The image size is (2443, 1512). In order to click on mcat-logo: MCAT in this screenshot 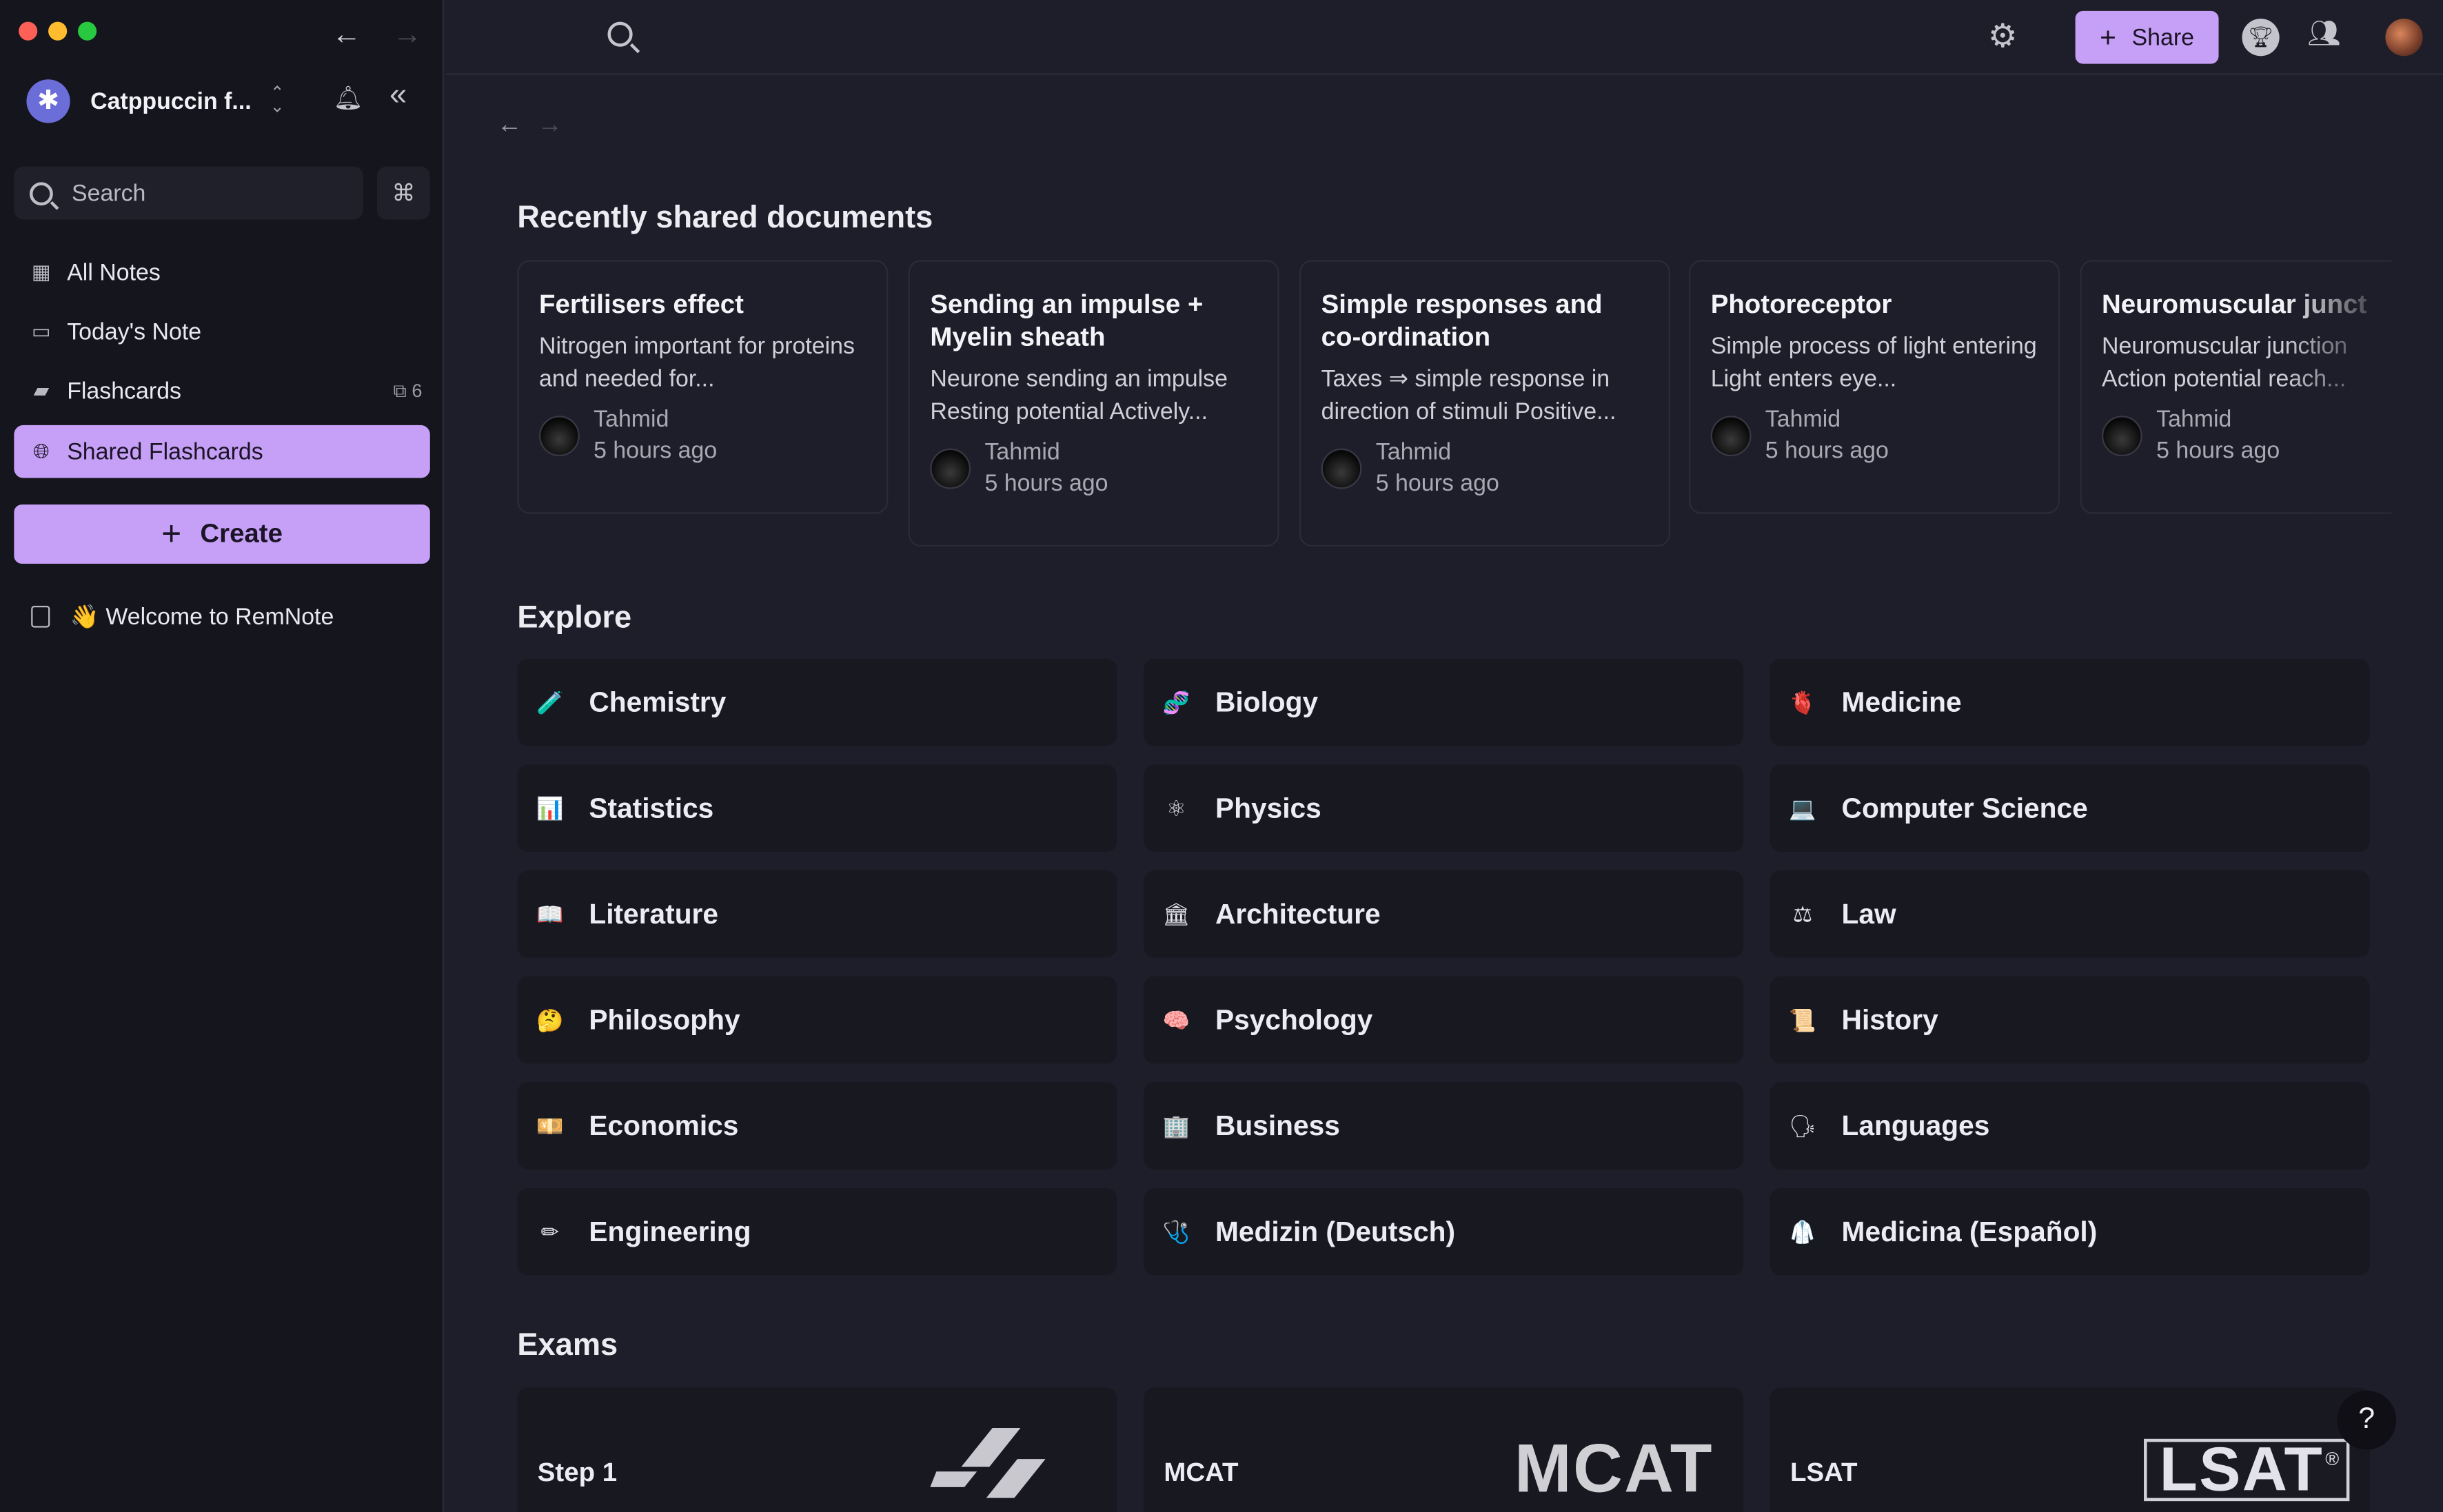, I will do `click(1614, 1470)`.